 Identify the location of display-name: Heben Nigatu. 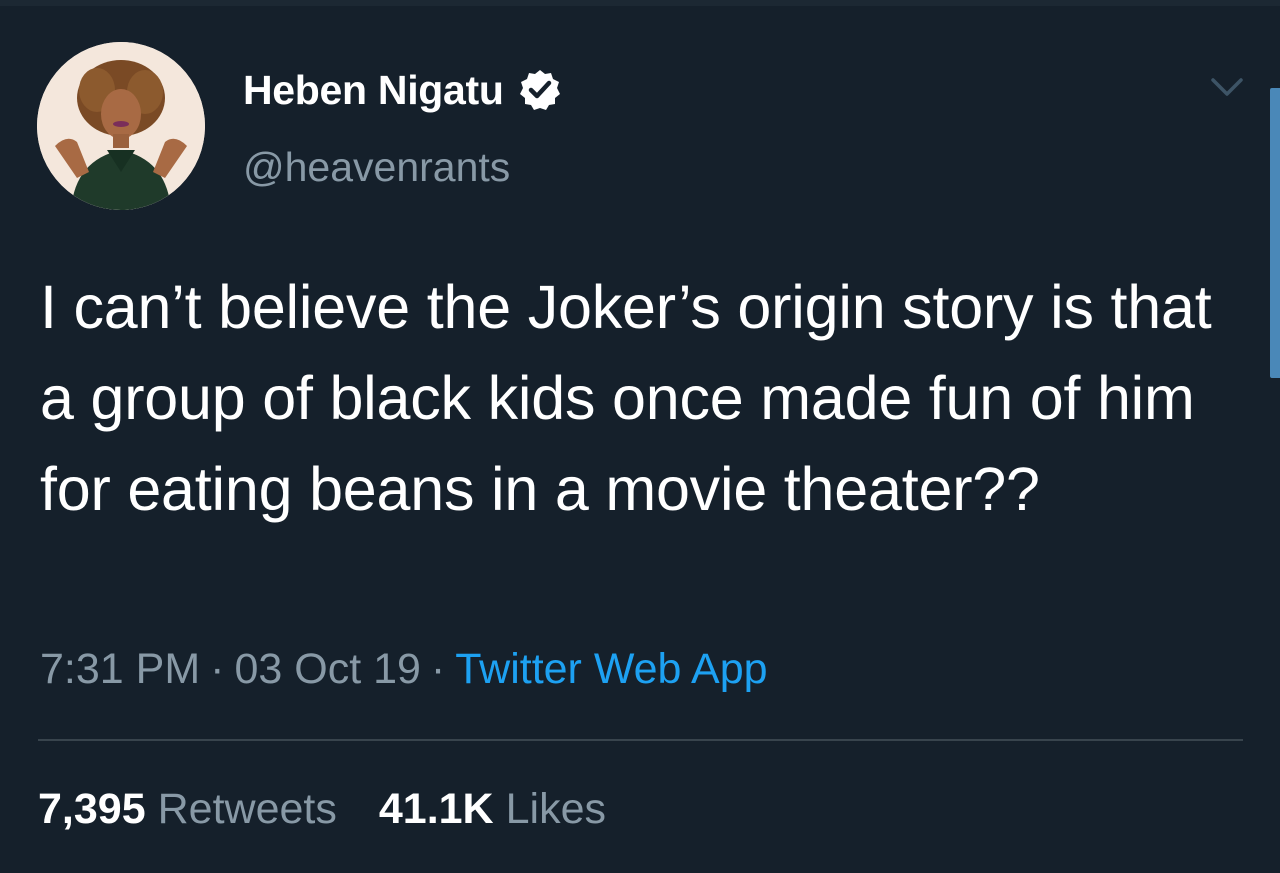
(373, 90).